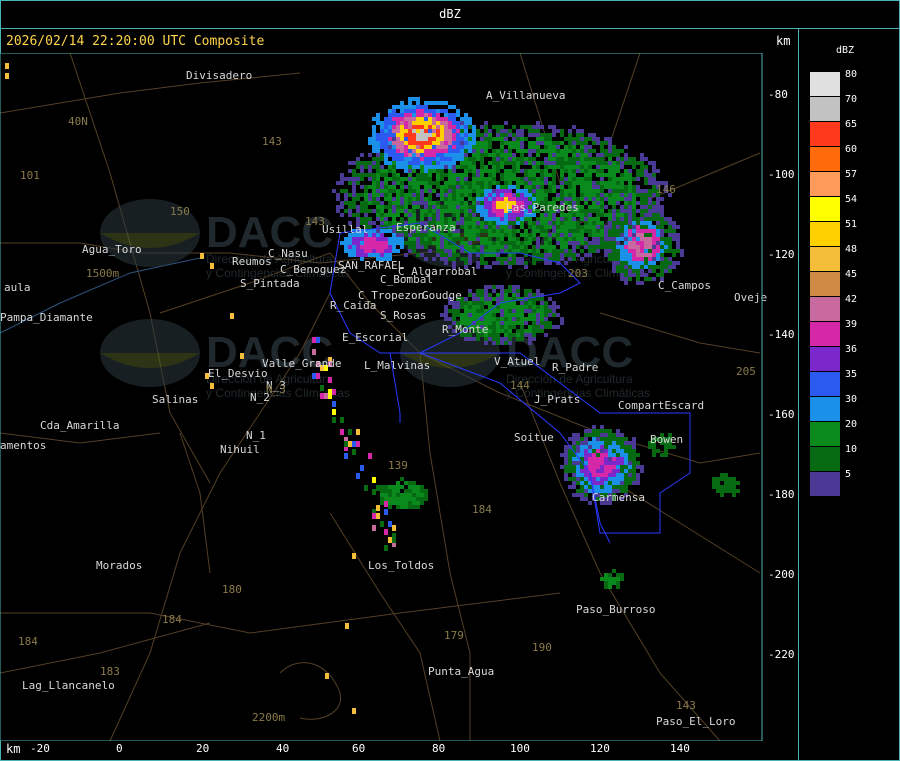  Describe the element at coordinates (238, 373) in the screenshot. I see `place-label: El_Desvio` at that location.